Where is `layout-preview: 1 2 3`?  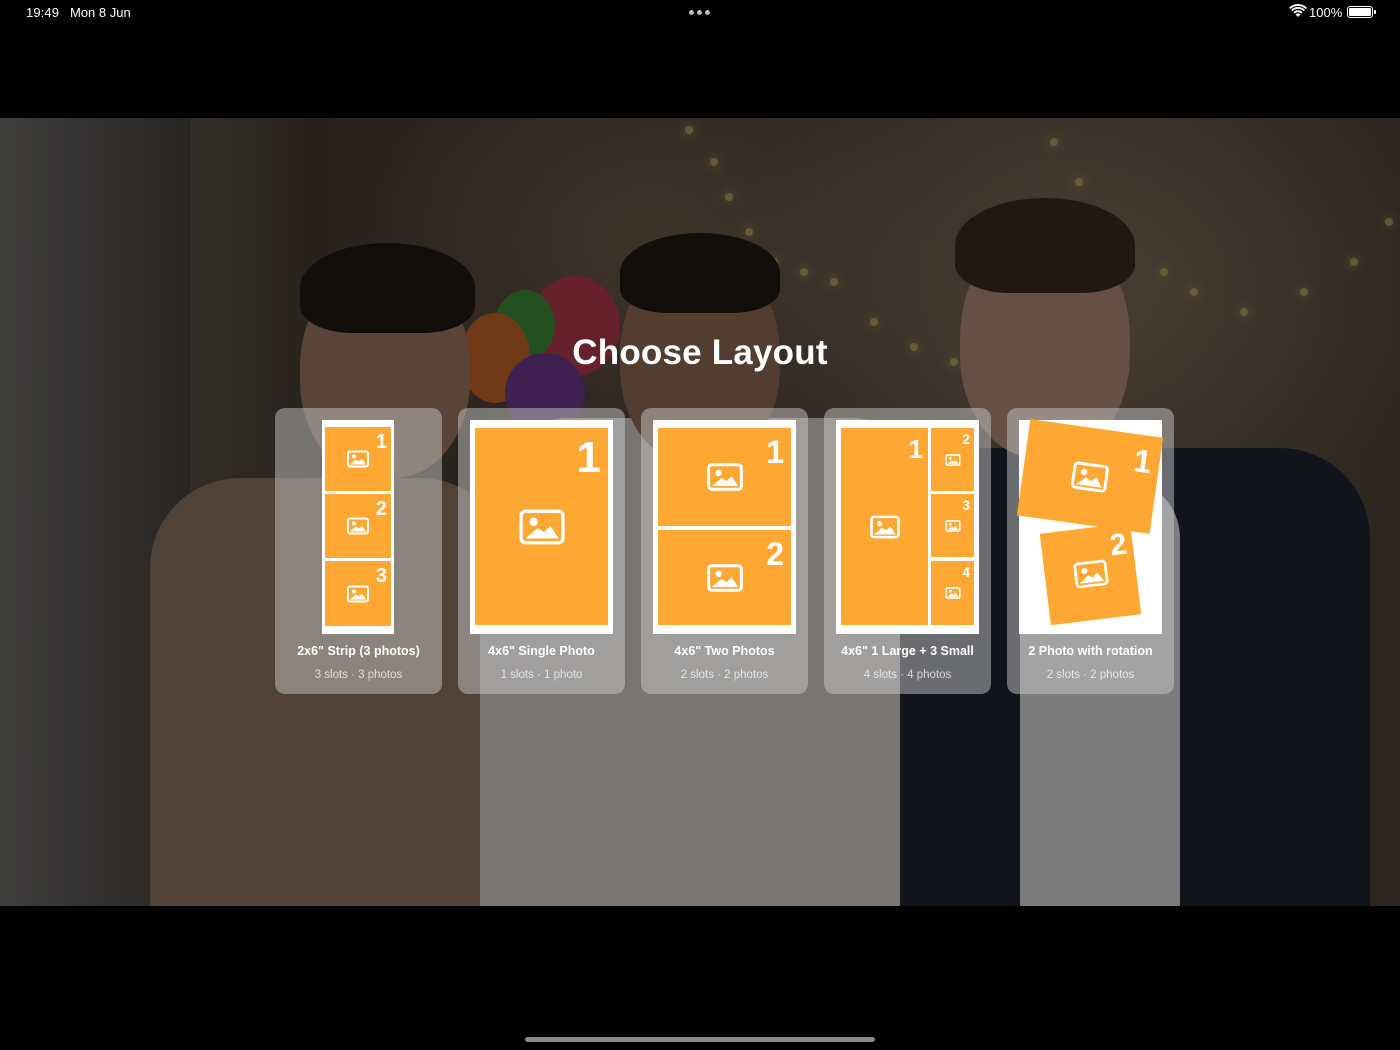 layout-preview: 1 2 3 is located at coordinates (358, 527).